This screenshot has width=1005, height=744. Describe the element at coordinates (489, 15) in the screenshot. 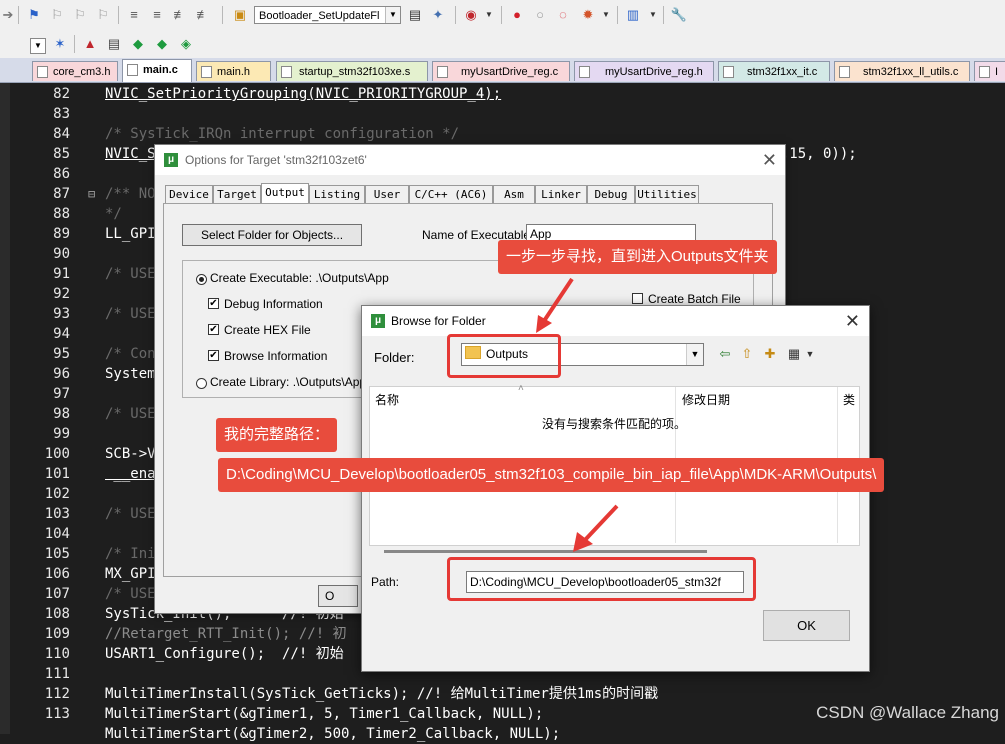

I see `find-dropdown-icon: ▼` at that location.